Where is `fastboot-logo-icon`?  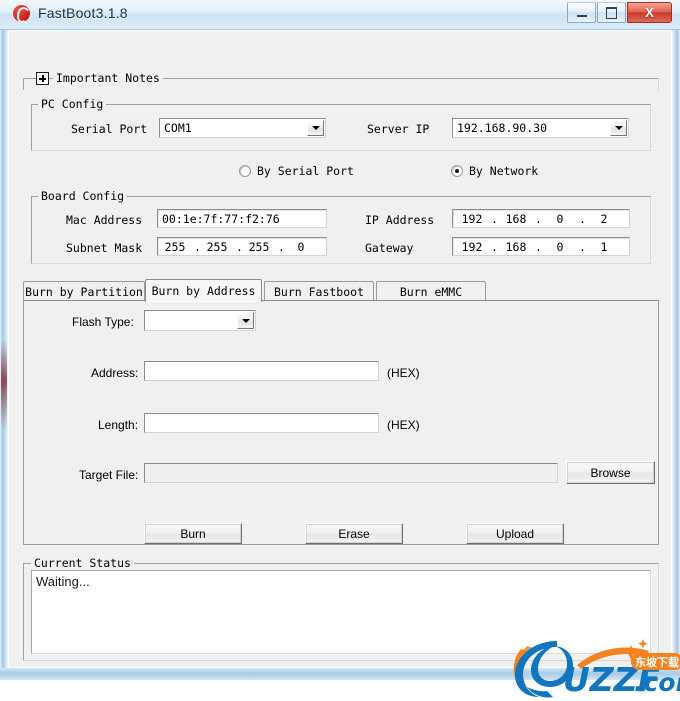 fastboot-logo-icon is located at coordinates (21, 13).